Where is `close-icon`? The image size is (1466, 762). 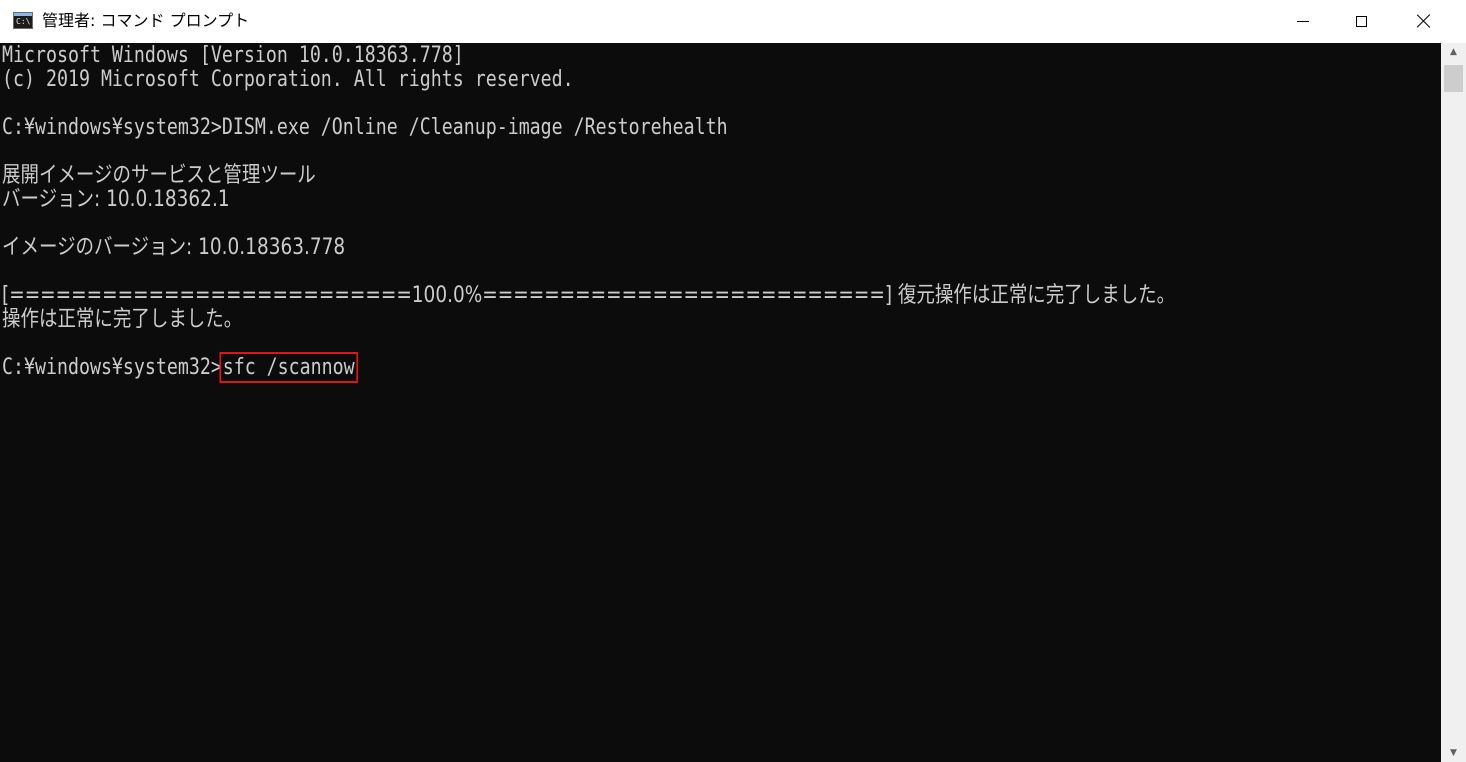 close-icon is located at coordinates (1424, 21).